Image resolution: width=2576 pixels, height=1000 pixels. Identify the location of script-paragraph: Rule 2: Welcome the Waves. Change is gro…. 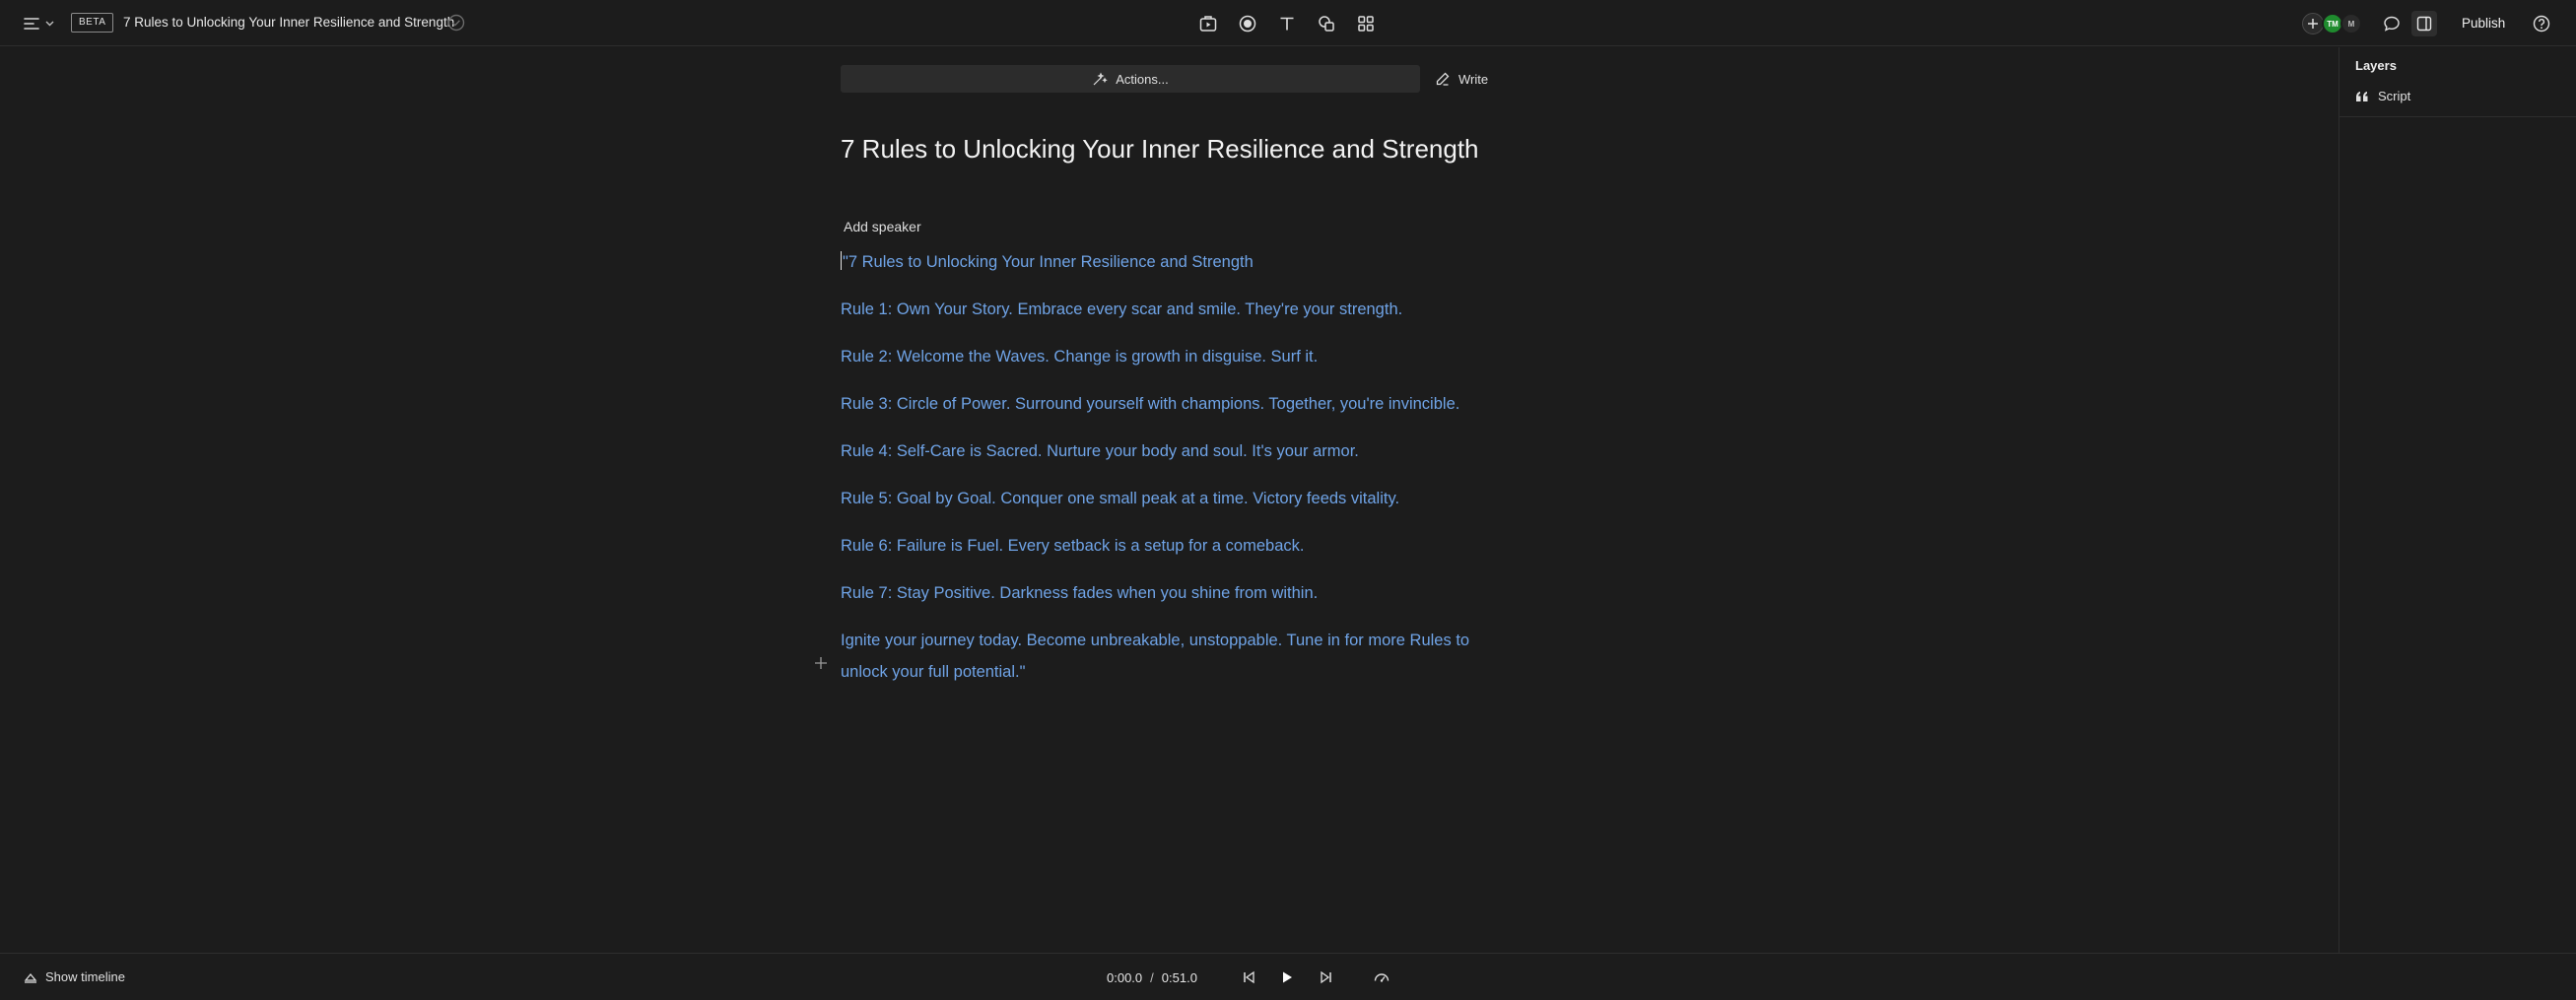
(1161, 356).